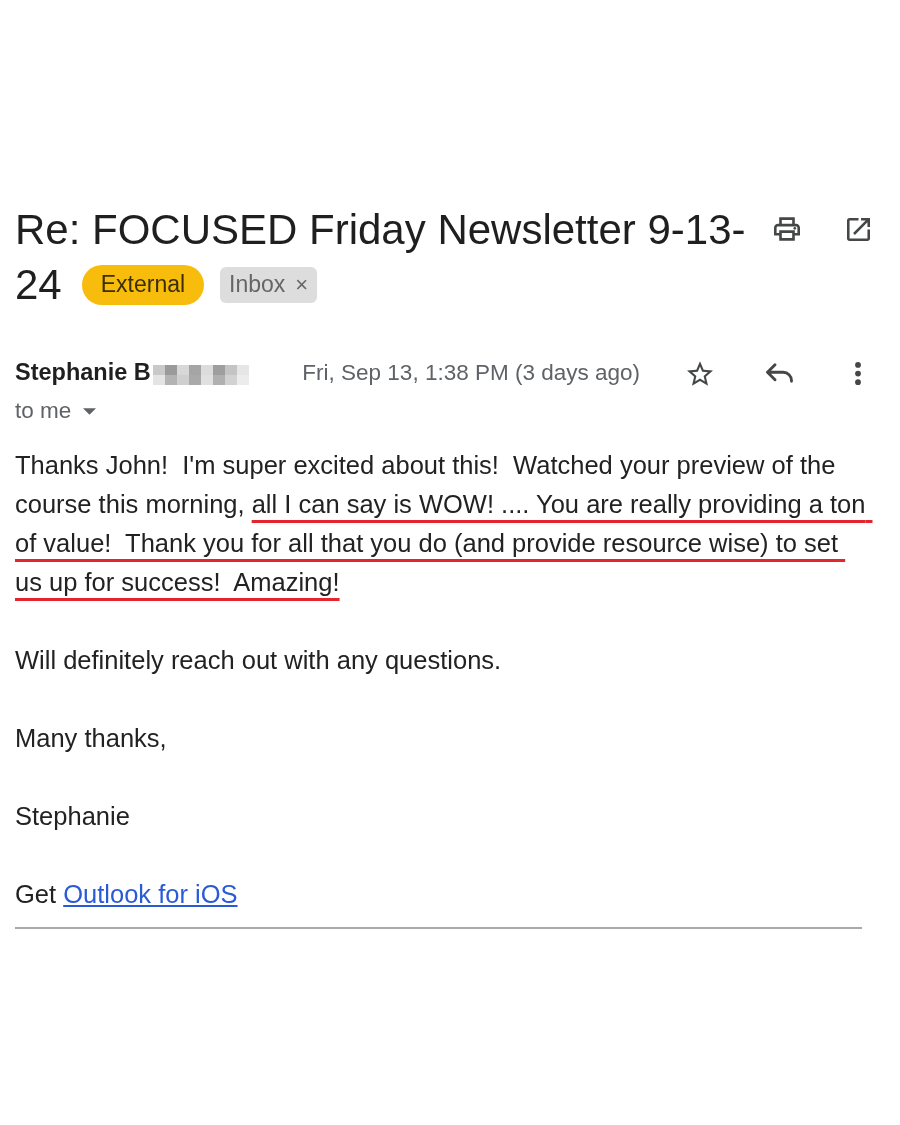  Describe the element at coordinates (91, 739) in the screenshot. I see `message-paragraph: Many thanks,` at that location.